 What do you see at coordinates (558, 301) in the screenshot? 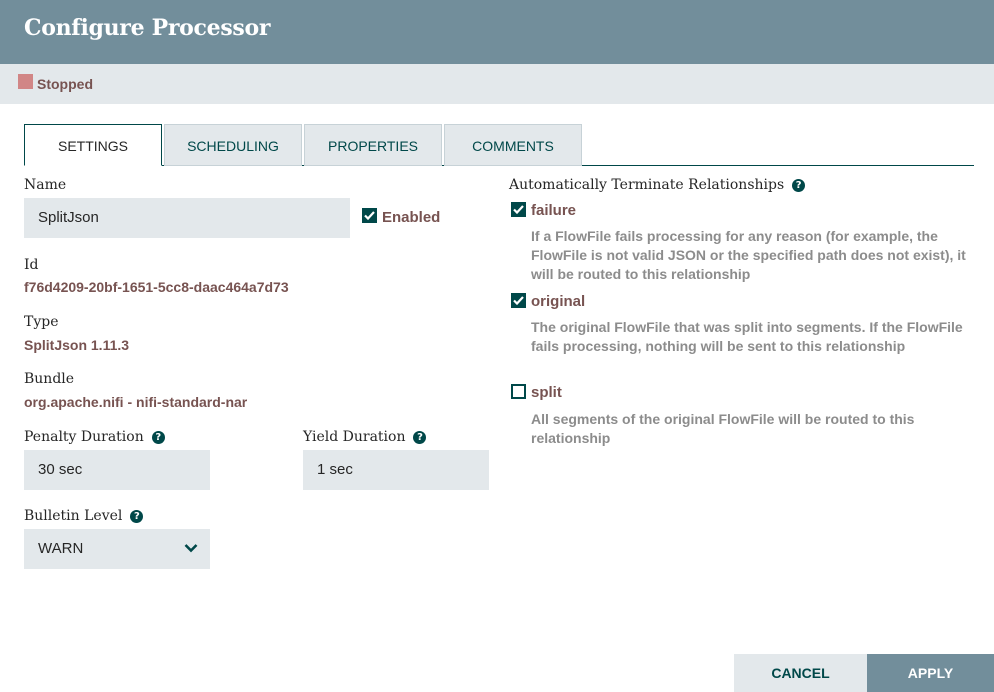
I see `relationship-original-name: original` at bounding box center [558, 301].